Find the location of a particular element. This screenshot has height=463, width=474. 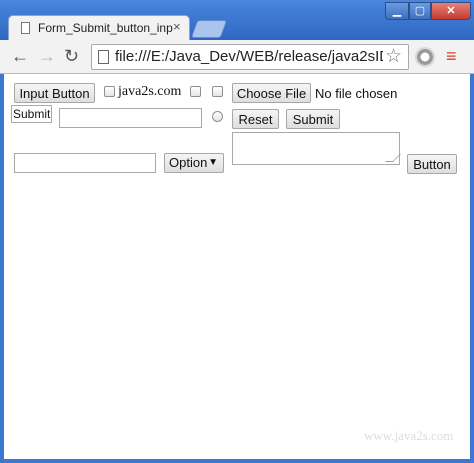

watermark: www.java2s.com is located at coordinates (409, 435).